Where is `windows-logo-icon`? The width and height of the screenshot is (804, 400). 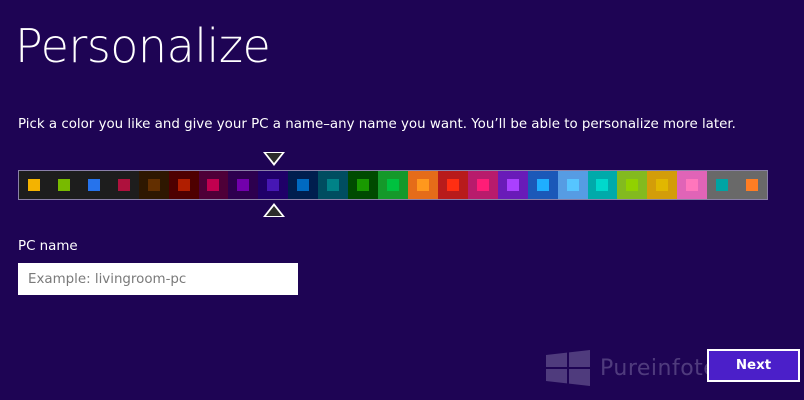 windows-logo-icon is located at coordinates (568, 368).